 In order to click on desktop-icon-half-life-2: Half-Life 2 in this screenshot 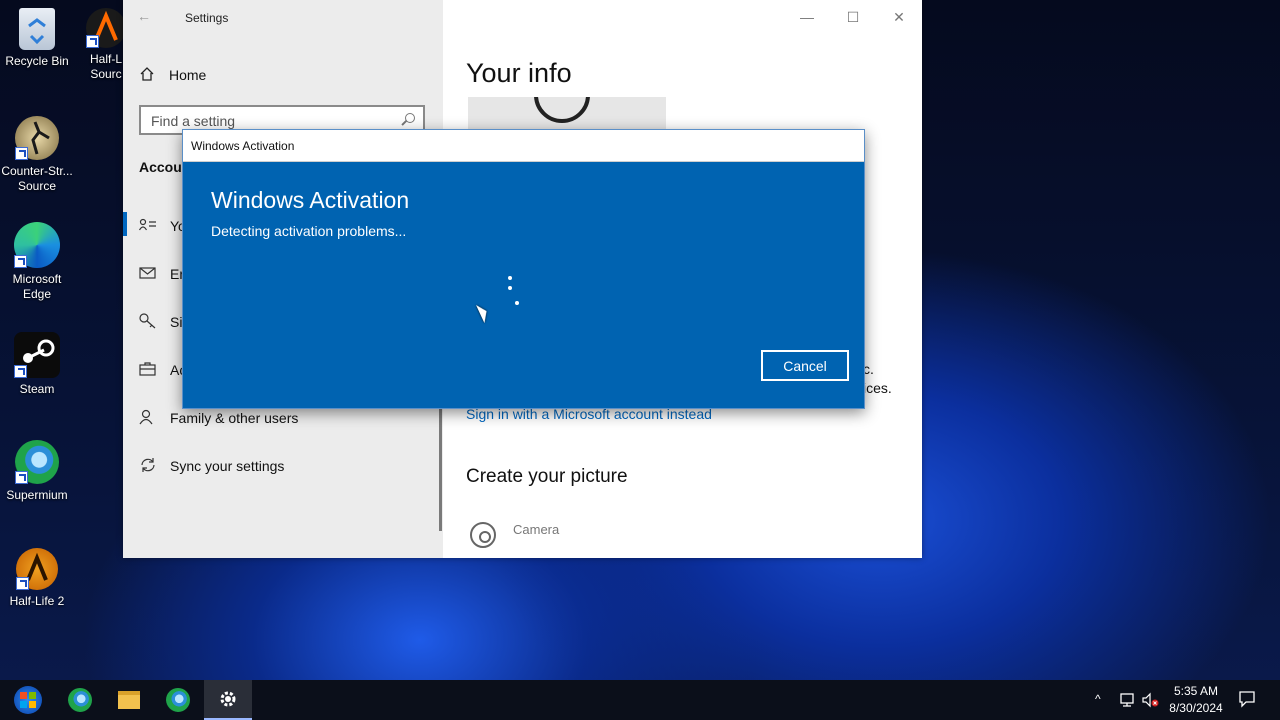, I will do `click(39, 578)`.